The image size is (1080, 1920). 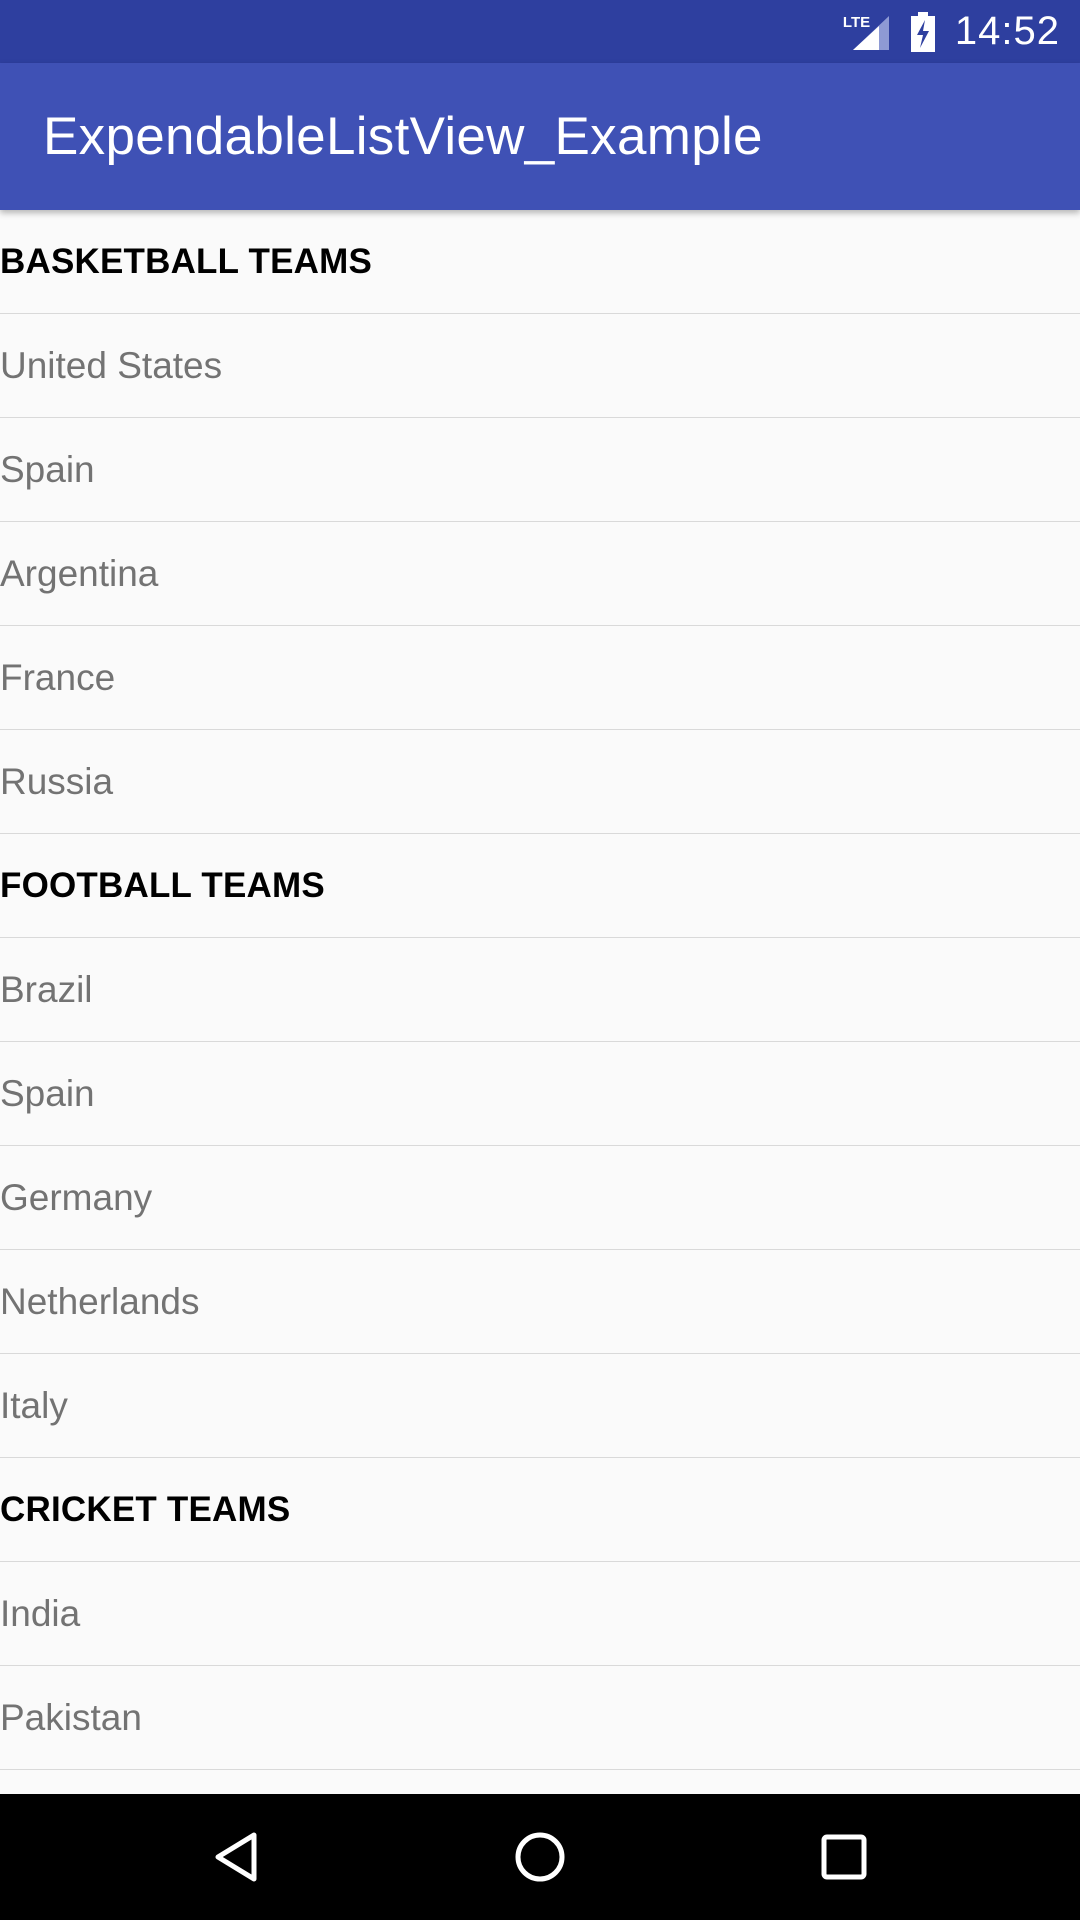 I want to click on group-label: FOOTBALL TEAMS, so click(x=162, y=885).